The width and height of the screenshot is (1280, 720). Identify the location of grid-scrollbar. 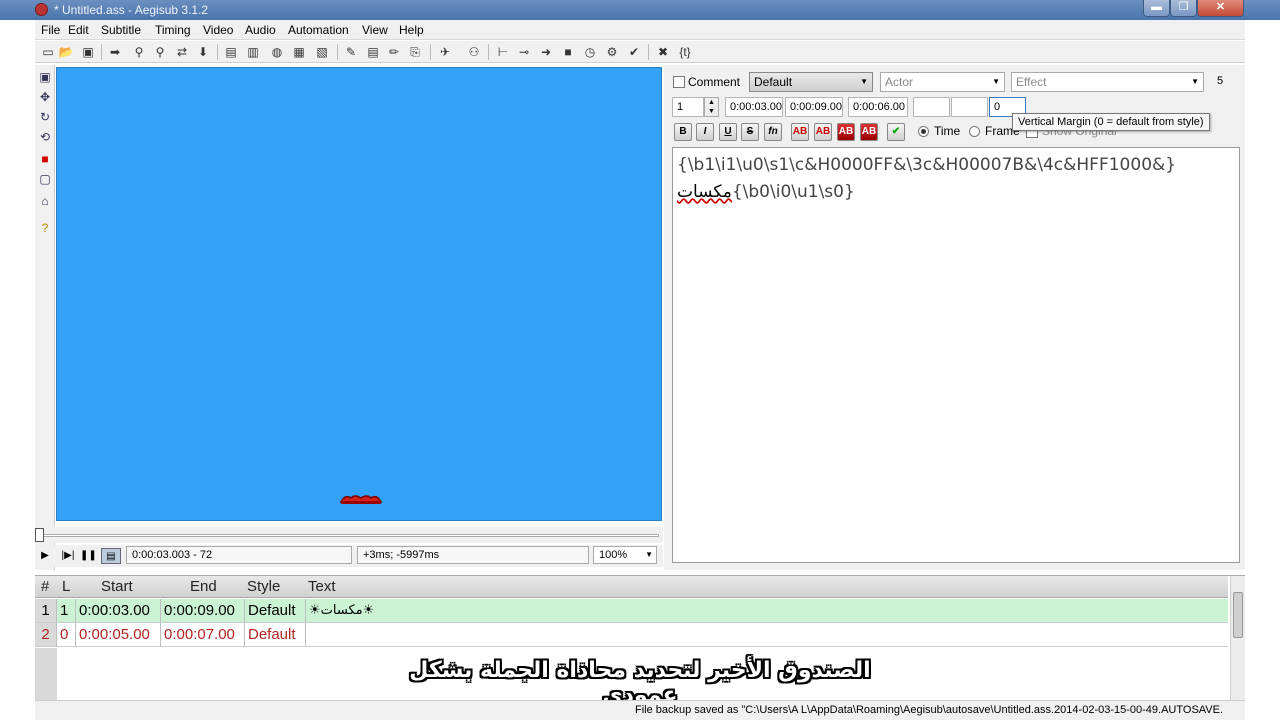
(1237, 638).